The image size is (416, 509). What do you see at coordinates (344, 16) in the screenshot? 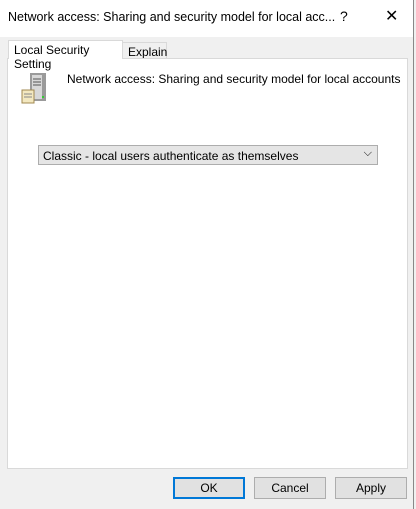
I see `help-button: ?` at bounding box center [344, 16].